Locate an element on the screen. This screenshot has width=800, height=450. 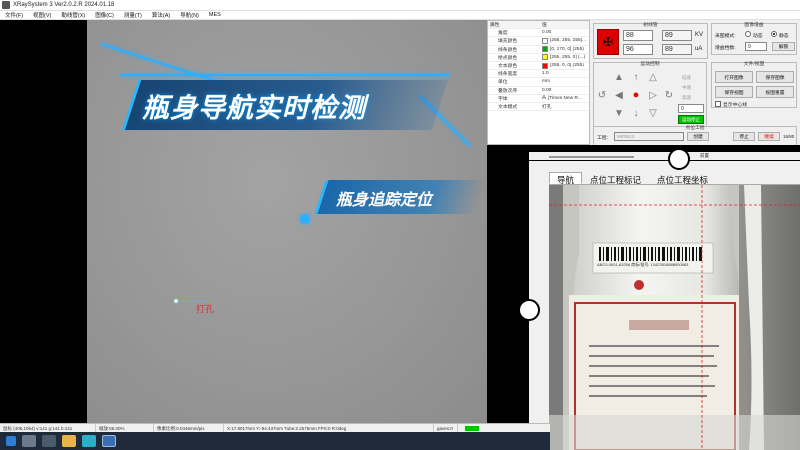
menu-measure: 测量(T) is located at coordinates (133, 15).